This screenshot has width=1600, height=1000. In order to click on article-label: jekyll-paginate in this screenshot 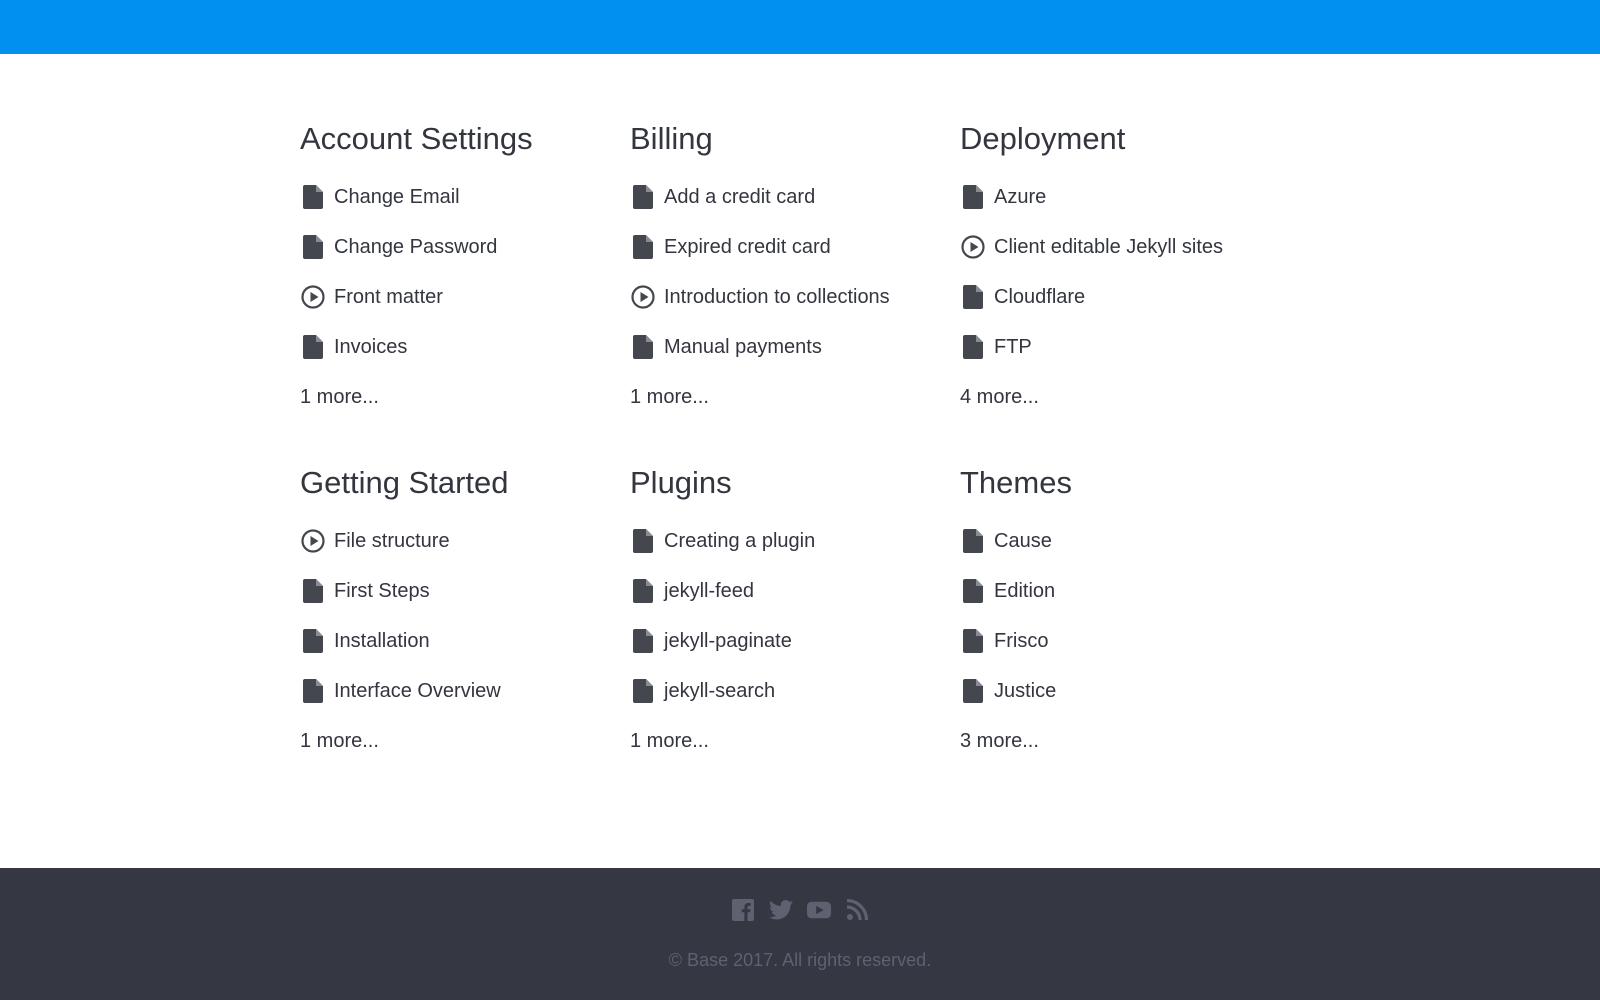, I will do `click(728, 640)`.